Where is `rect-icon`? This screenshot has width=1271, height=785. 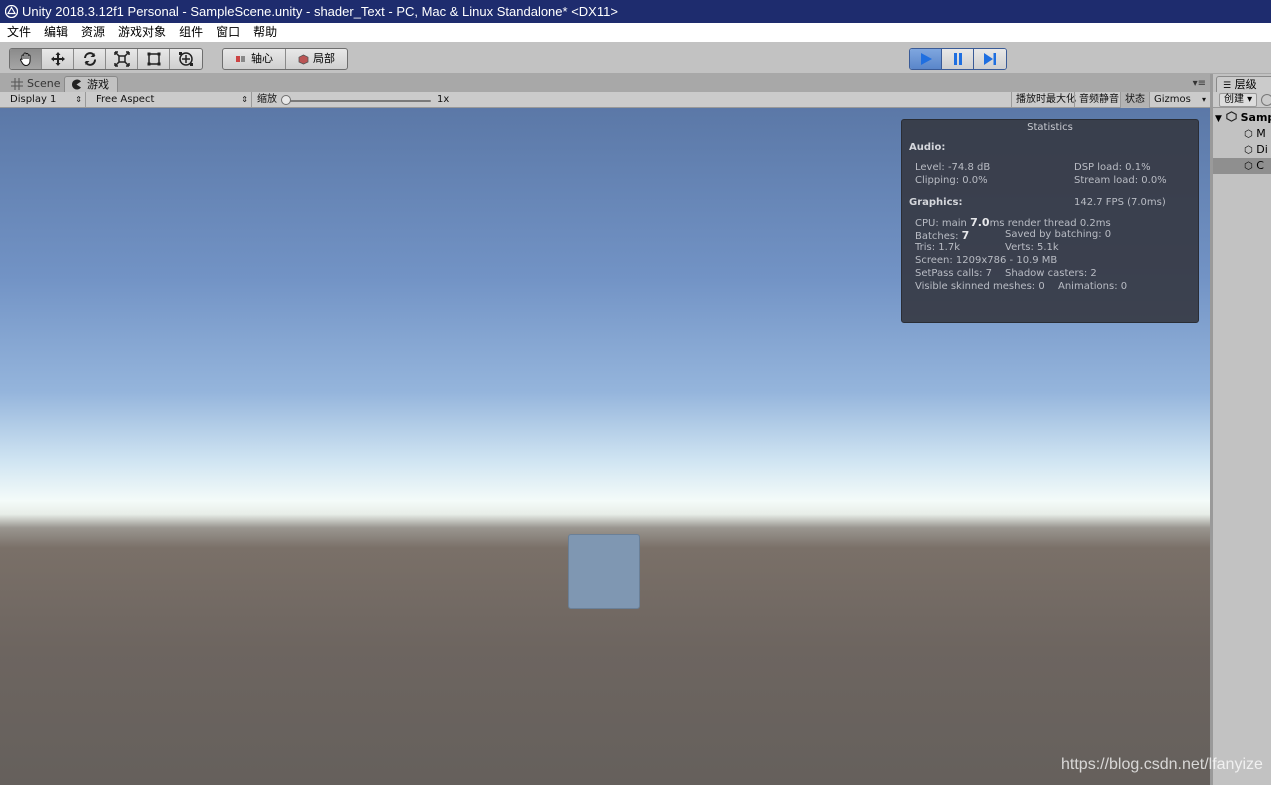 rect-icon is located at coordinates (153, 59).